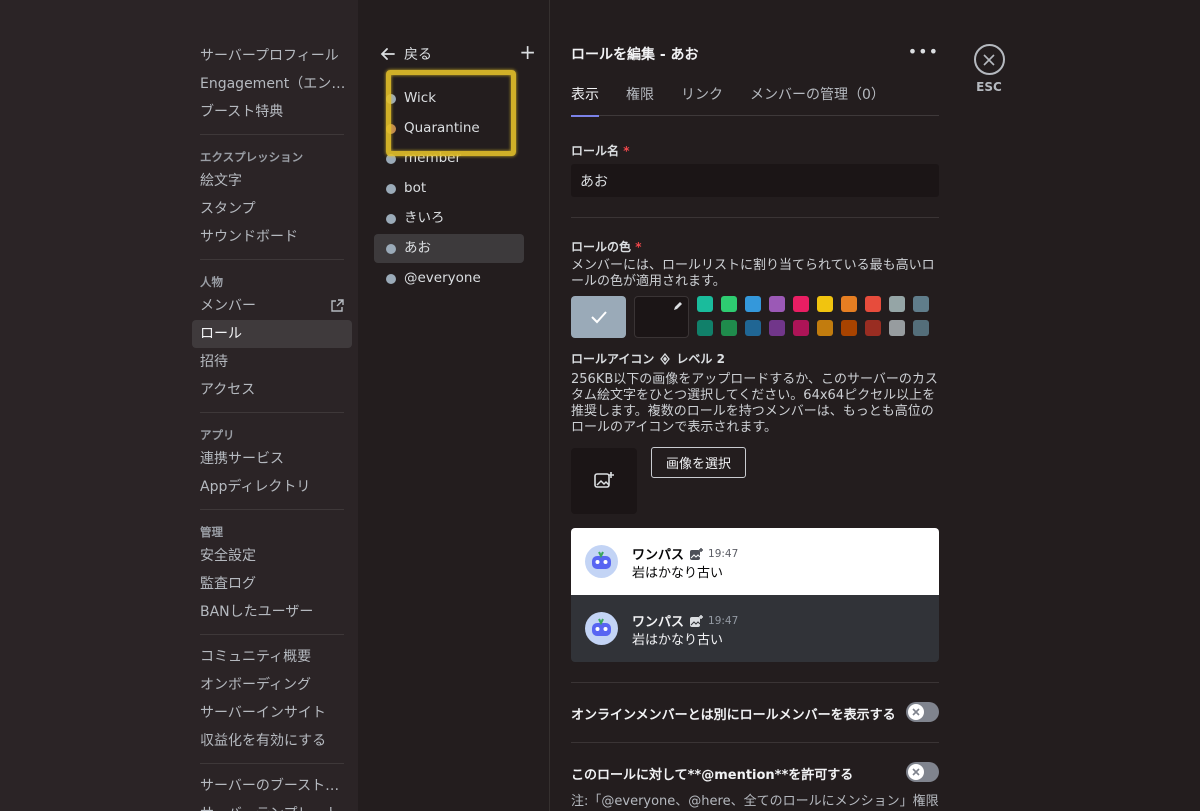 This screenshot has width=1200, height=811. Describe the element at coordinates (272, 459) in the screenshot. I see `sidebar-item: 連携サービス` at that location.